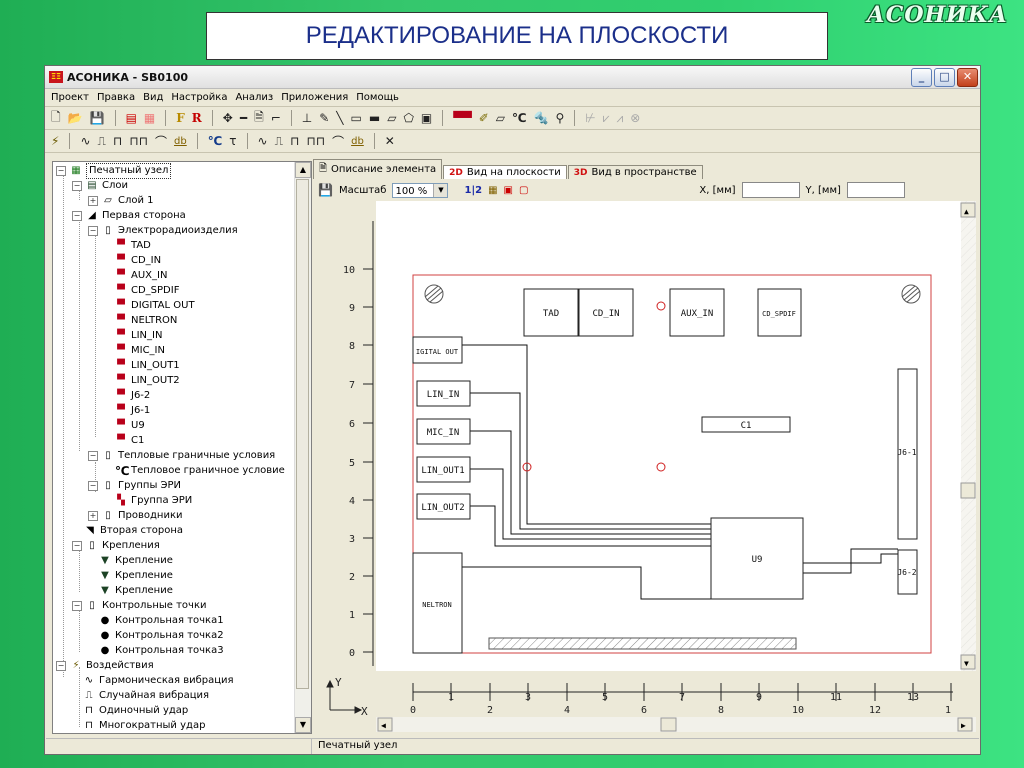  I want to click on component-c1: C1, so click(746, 424).